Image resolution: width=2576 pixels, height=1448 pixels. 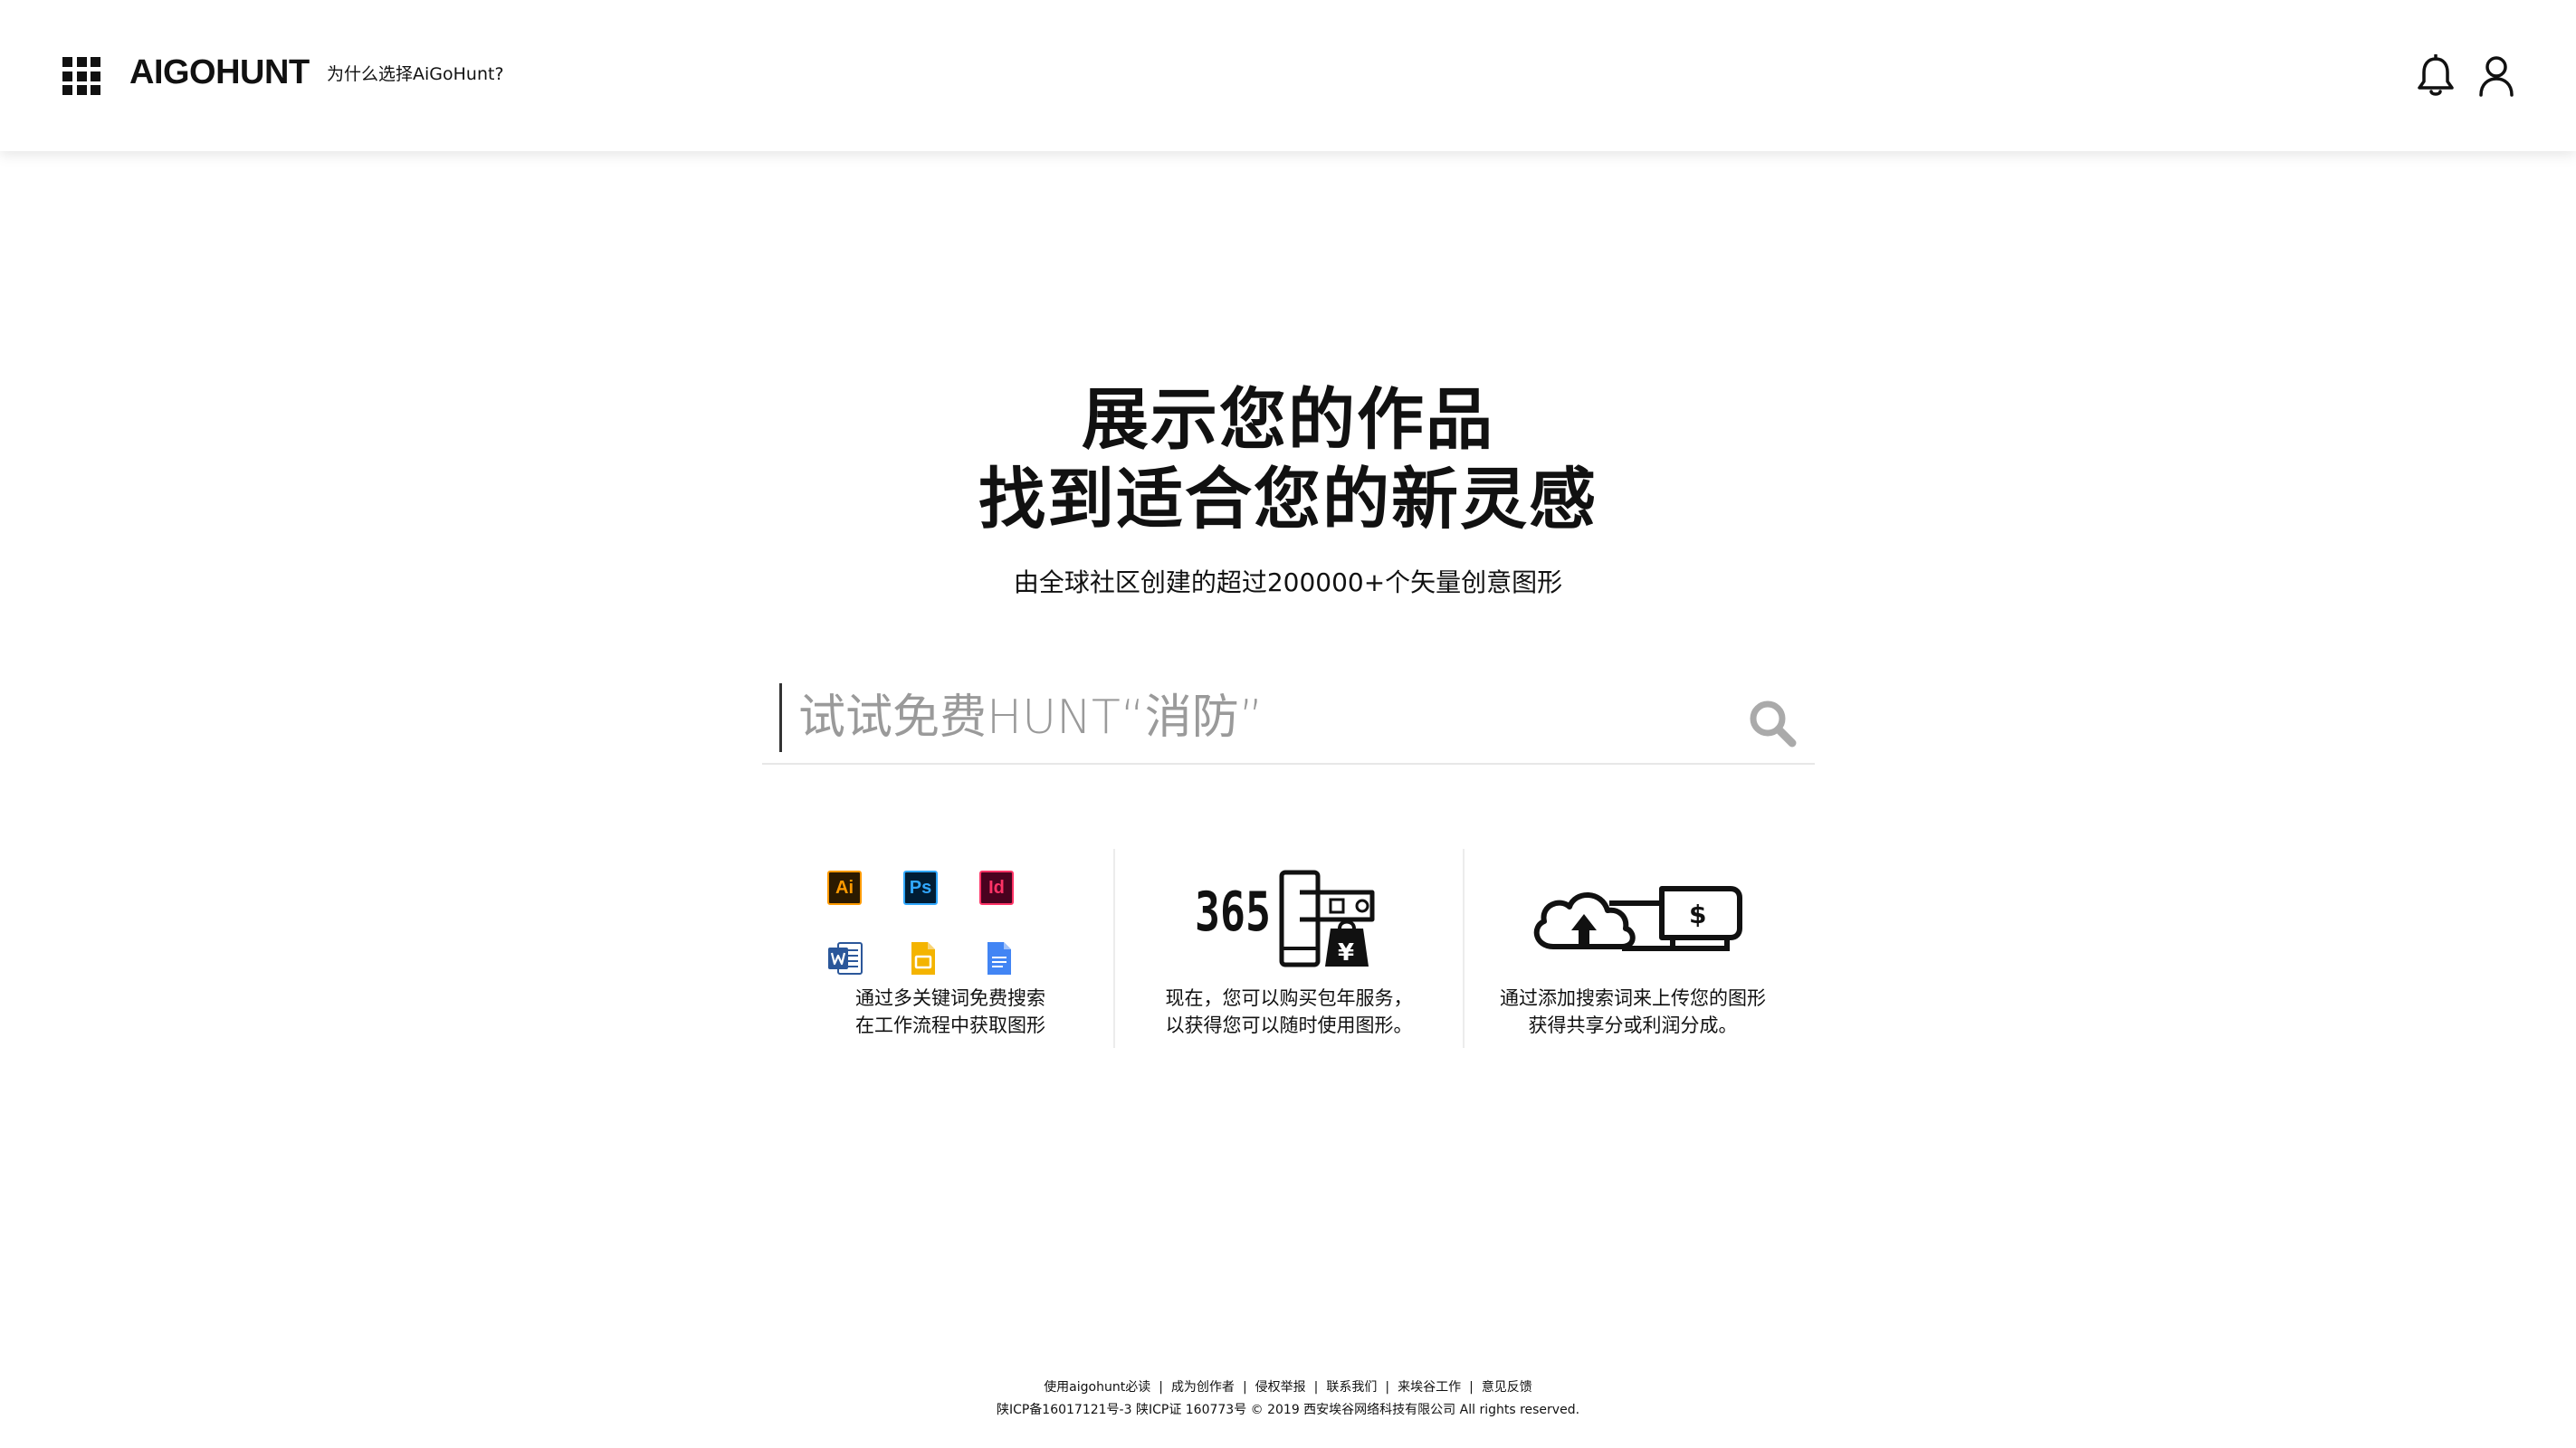 I want to click on photoshop-badge: Ps, so click(x=920, y=888).